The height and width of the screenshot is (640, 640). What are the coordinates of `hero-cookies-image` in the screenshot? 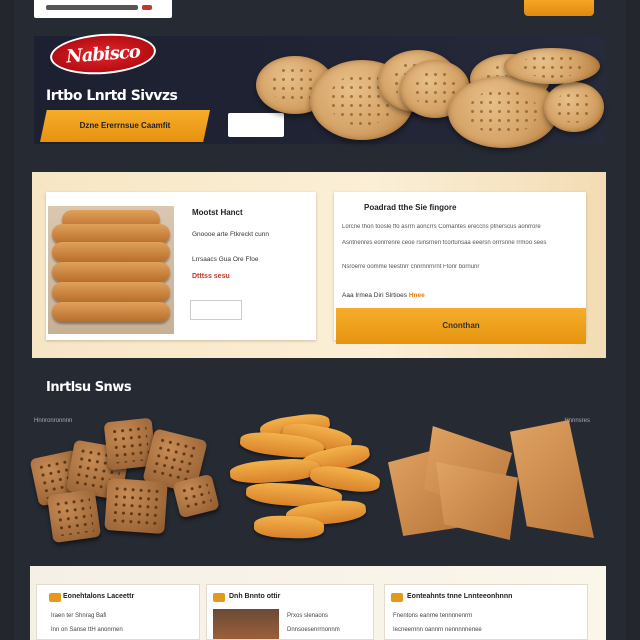 It's located at (430, 97).